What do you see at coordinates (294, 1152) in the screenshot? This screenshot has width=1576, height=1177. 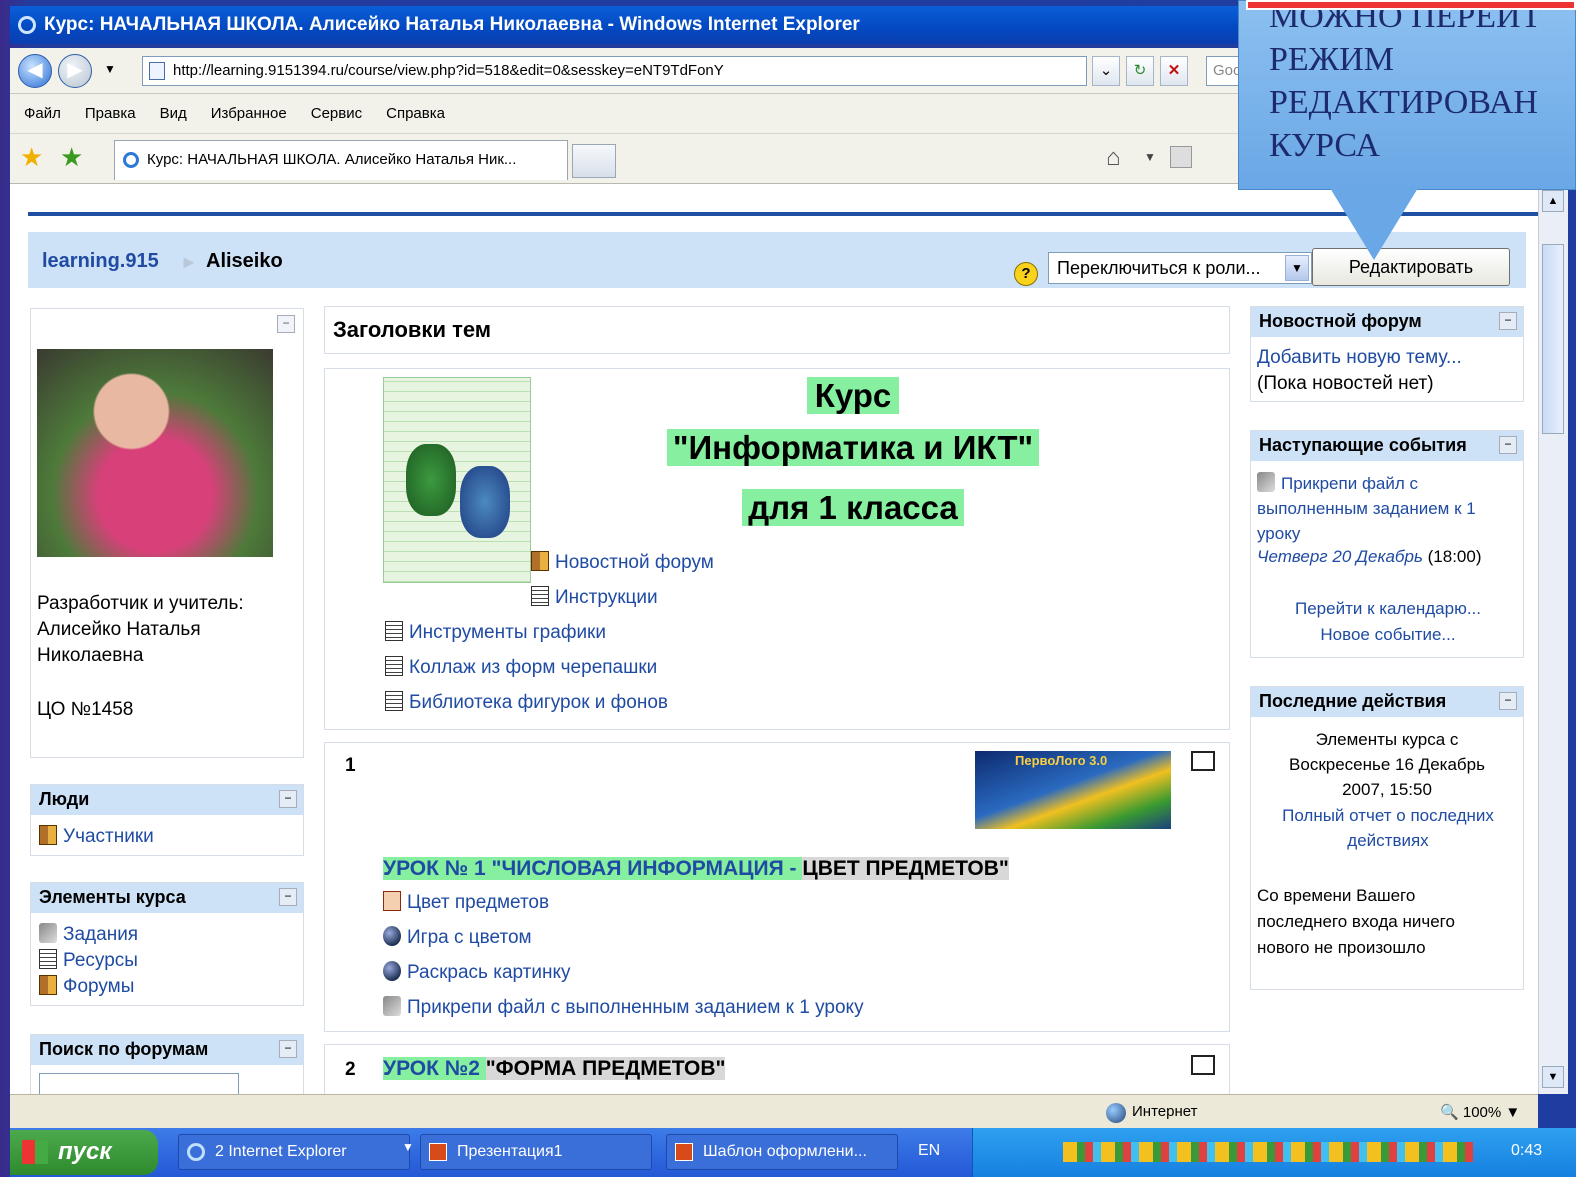 I see `taskbar-item-ie: 2 Internet Explorer` at bounding box center [294, 1152].